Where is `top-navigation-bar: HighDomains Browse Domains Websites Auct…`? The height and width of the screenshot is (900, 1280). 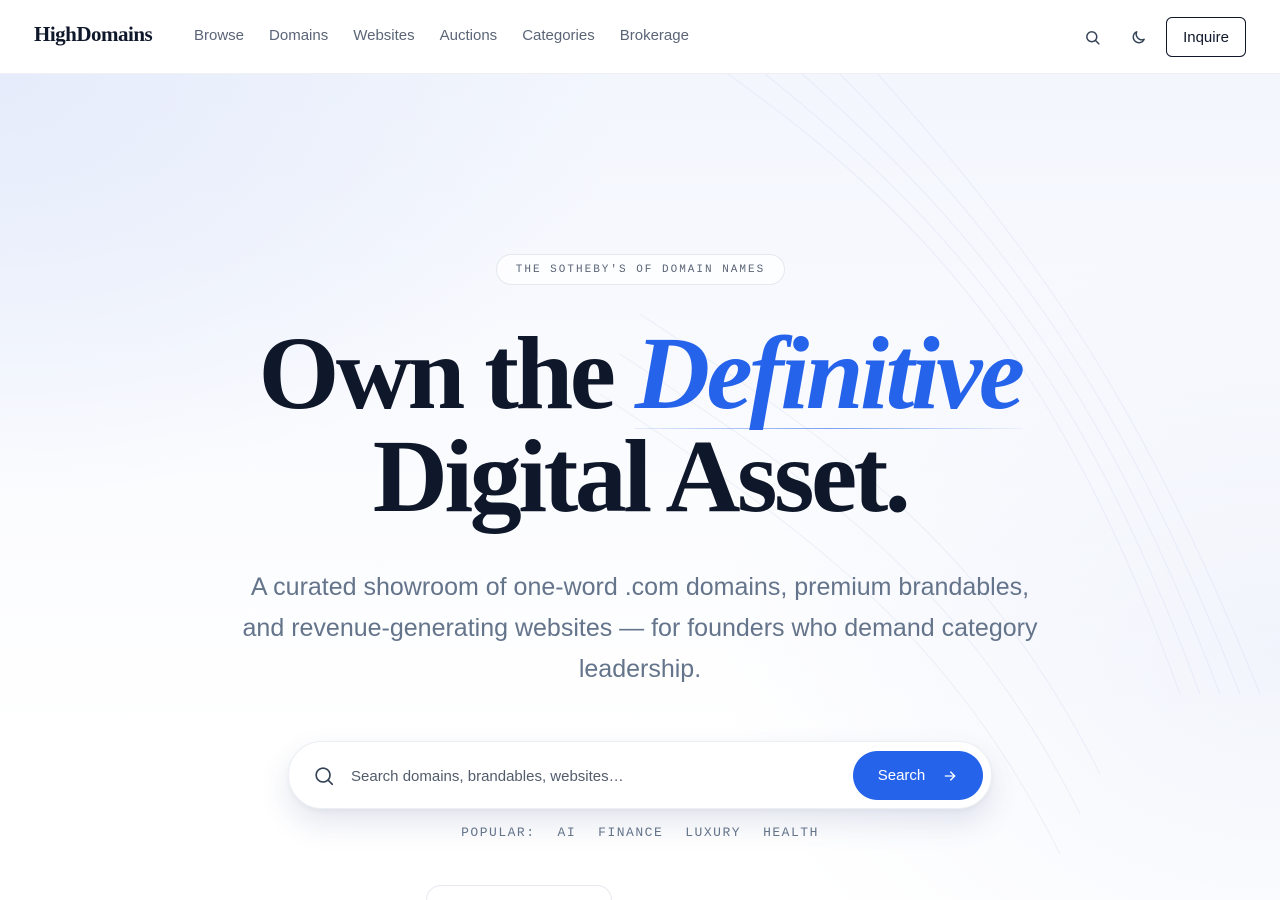
top-navigation-bar: HighDomains Browse Domains Websites Auct… is located at coordinates (640, 37).